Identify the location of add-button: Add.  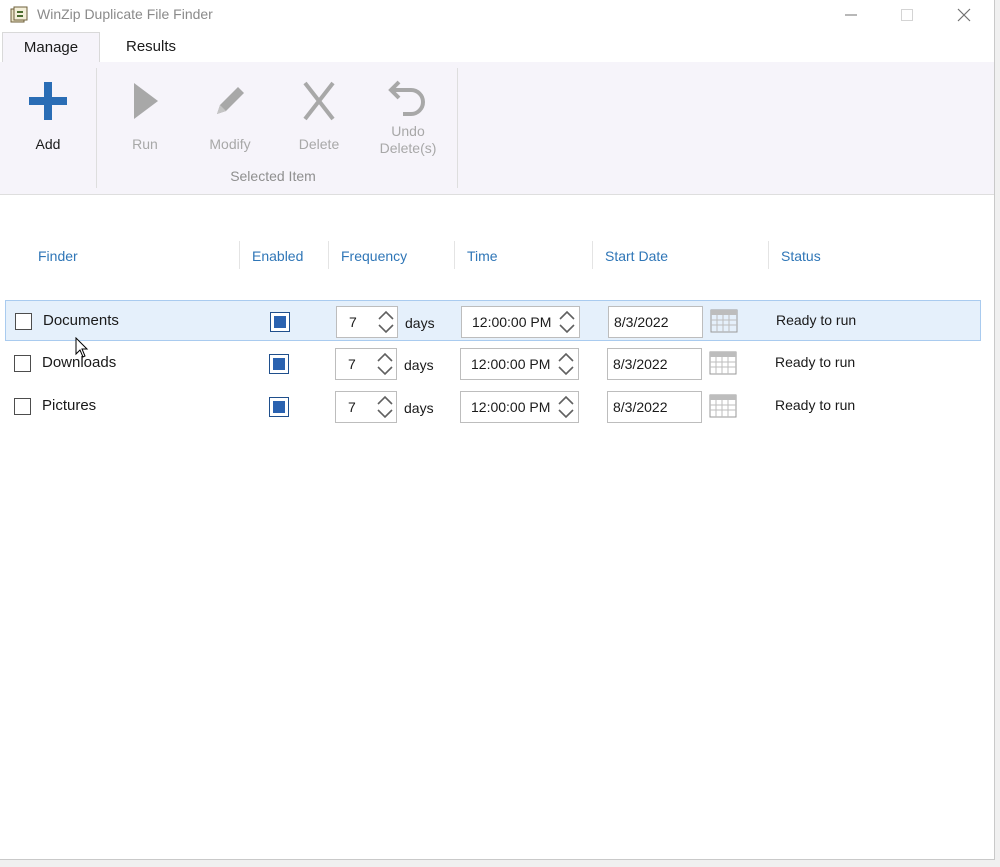
(48, 112).